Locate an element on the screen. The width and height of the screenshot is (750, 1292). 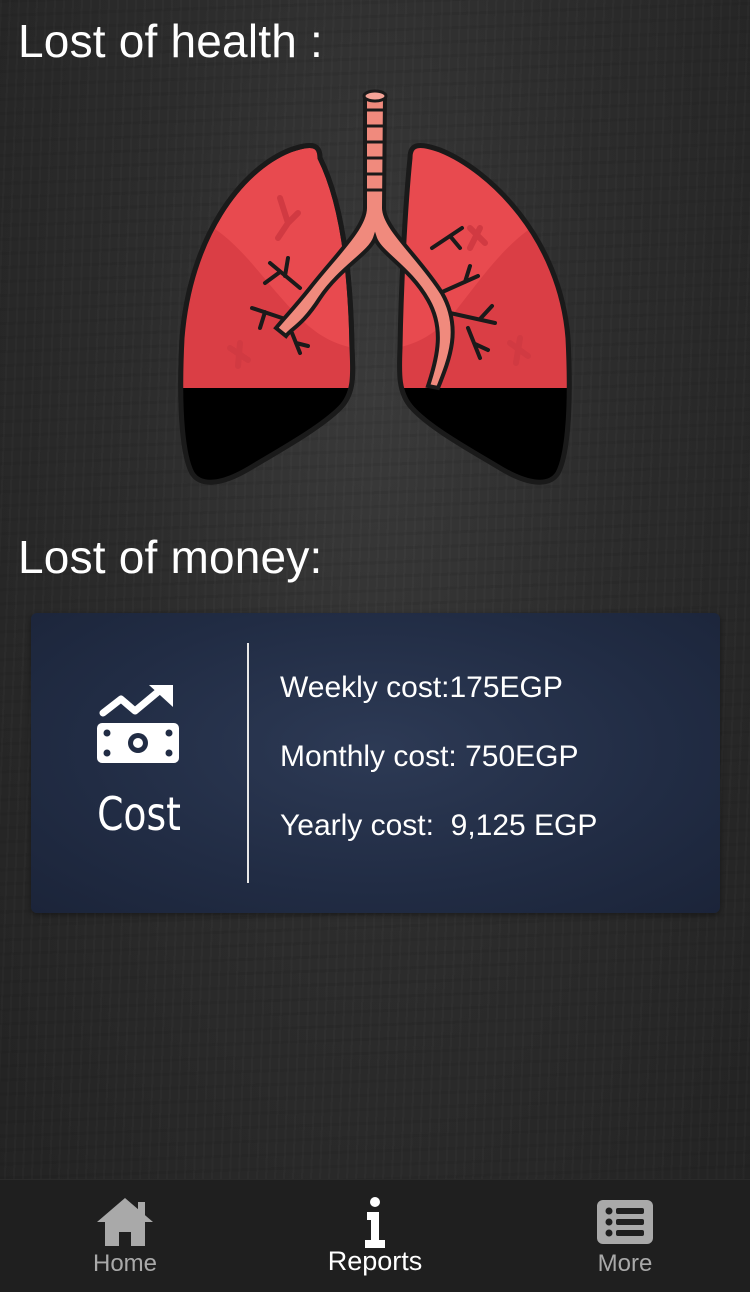
bottom-navigation: Home Reports More is located at coordinates (375, 1235).